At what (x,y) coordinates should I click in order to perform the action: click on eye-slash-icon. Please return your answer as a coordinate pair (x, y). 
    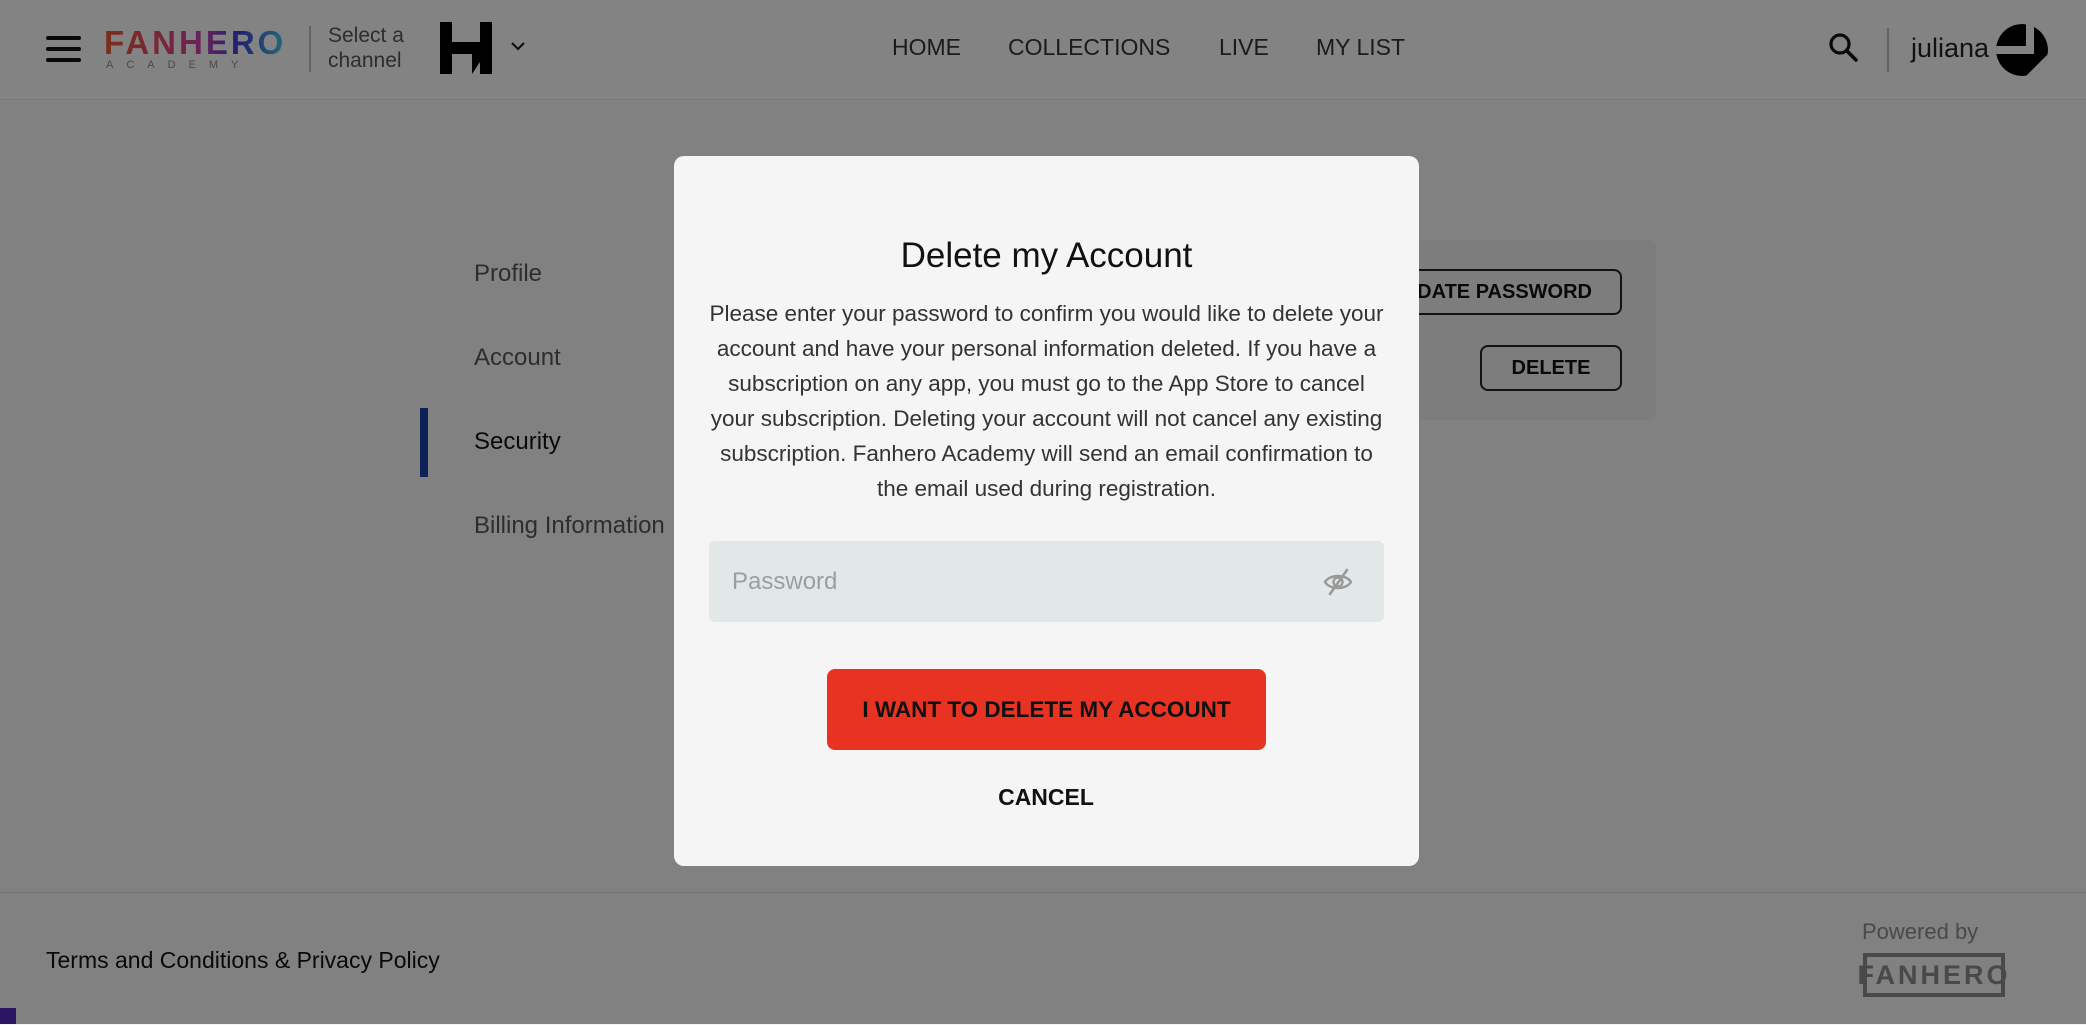
    Looking at the image, I should click on (1338, 582).